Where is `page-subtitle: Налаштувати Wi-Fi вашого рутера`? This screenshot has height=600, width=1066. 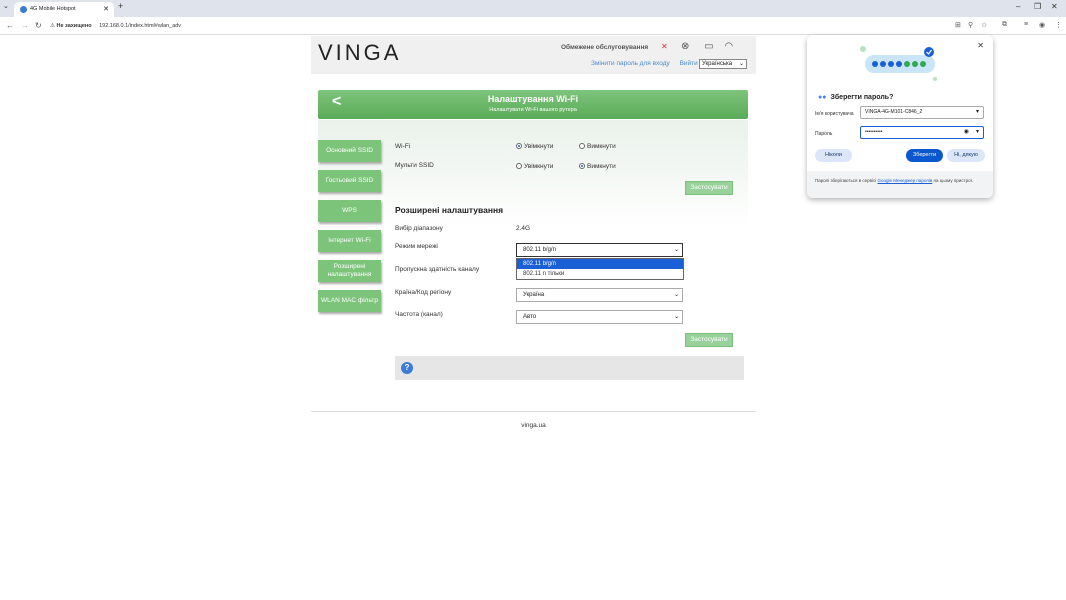
page-subtitle: Налаштувати Wi-Fi вашого рутера is located at coordinates (533, 110).